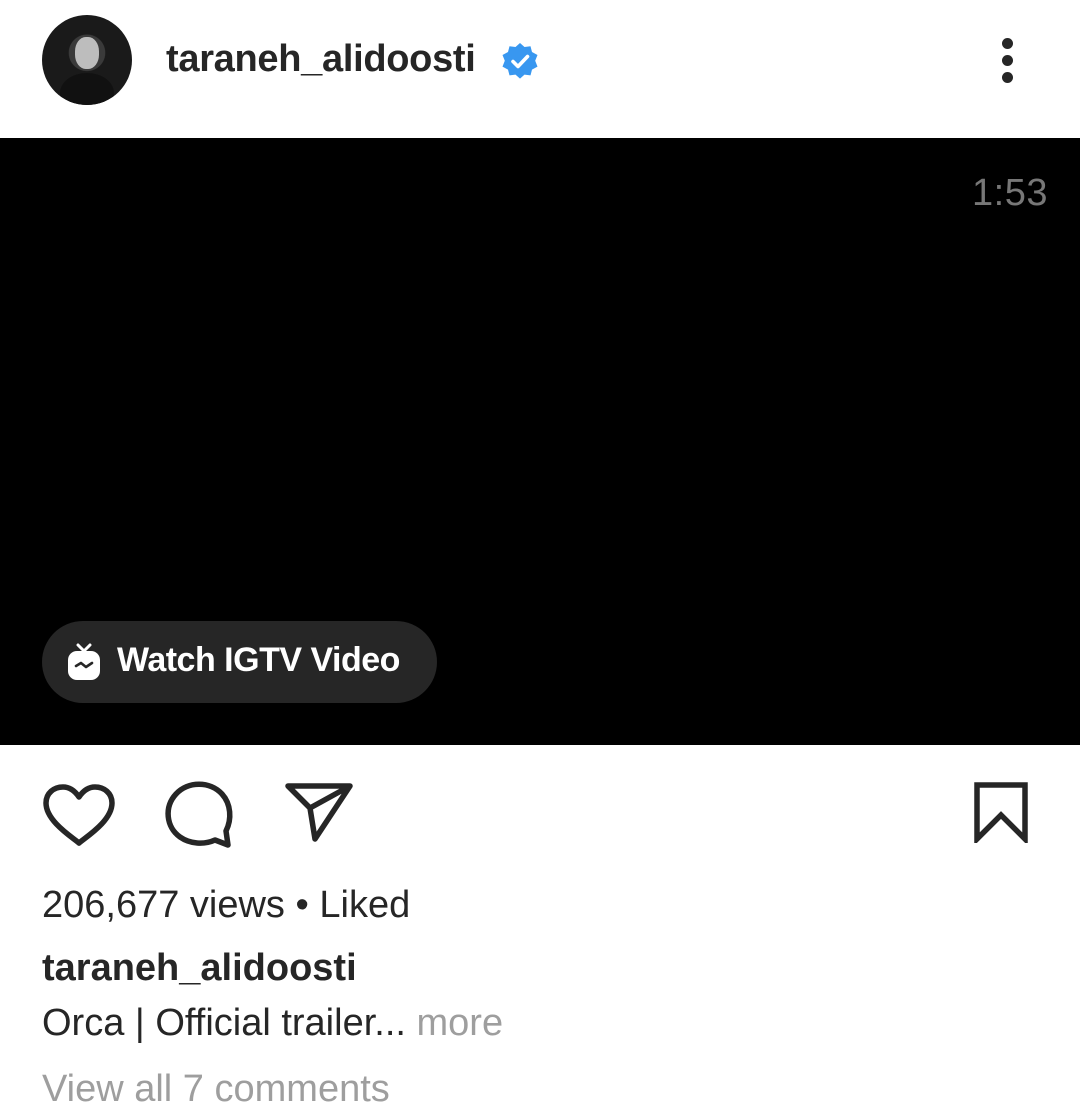 The height and width of the screenshot is (1120, 1080). I want to click on more-options-icon, so click(1008, 61).